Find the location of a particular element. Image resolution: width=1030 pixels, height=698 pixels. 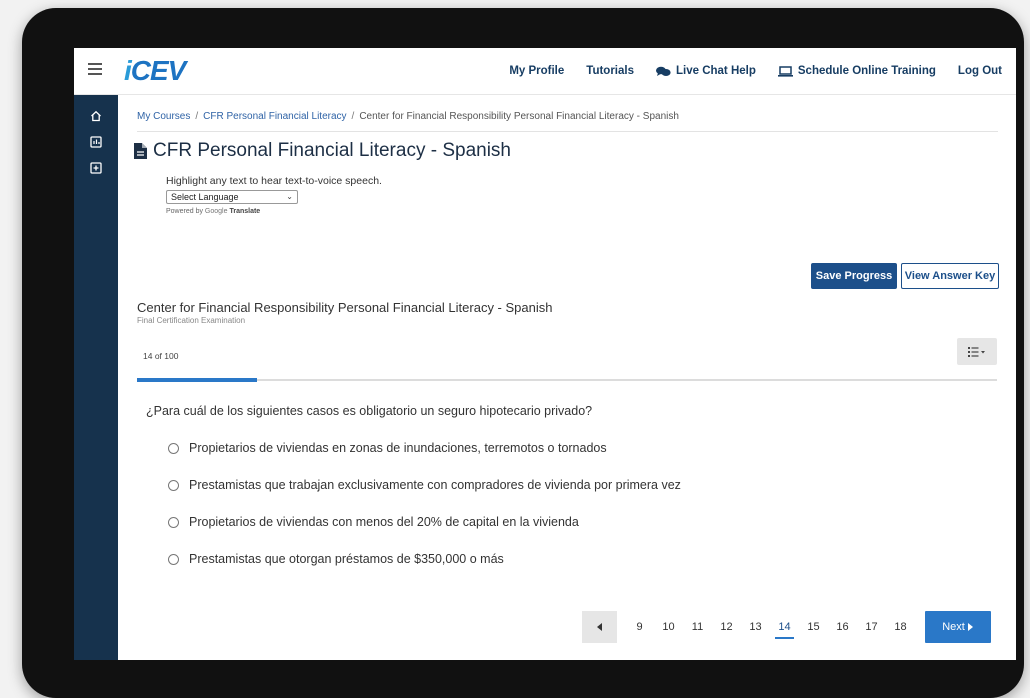

language-select: Select Language ⌄ is located at coordinates (232, 197).